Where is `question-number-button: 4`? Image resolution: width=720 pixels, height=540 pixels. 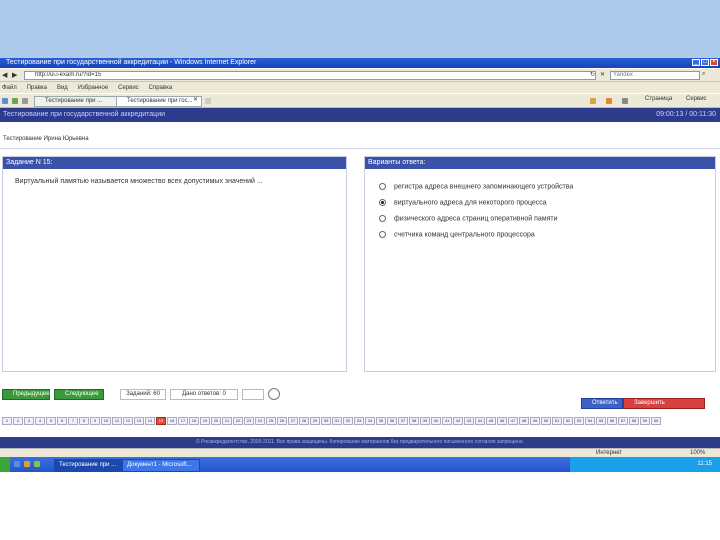
question-number-button: 4 is located at coordinates (40, 421).